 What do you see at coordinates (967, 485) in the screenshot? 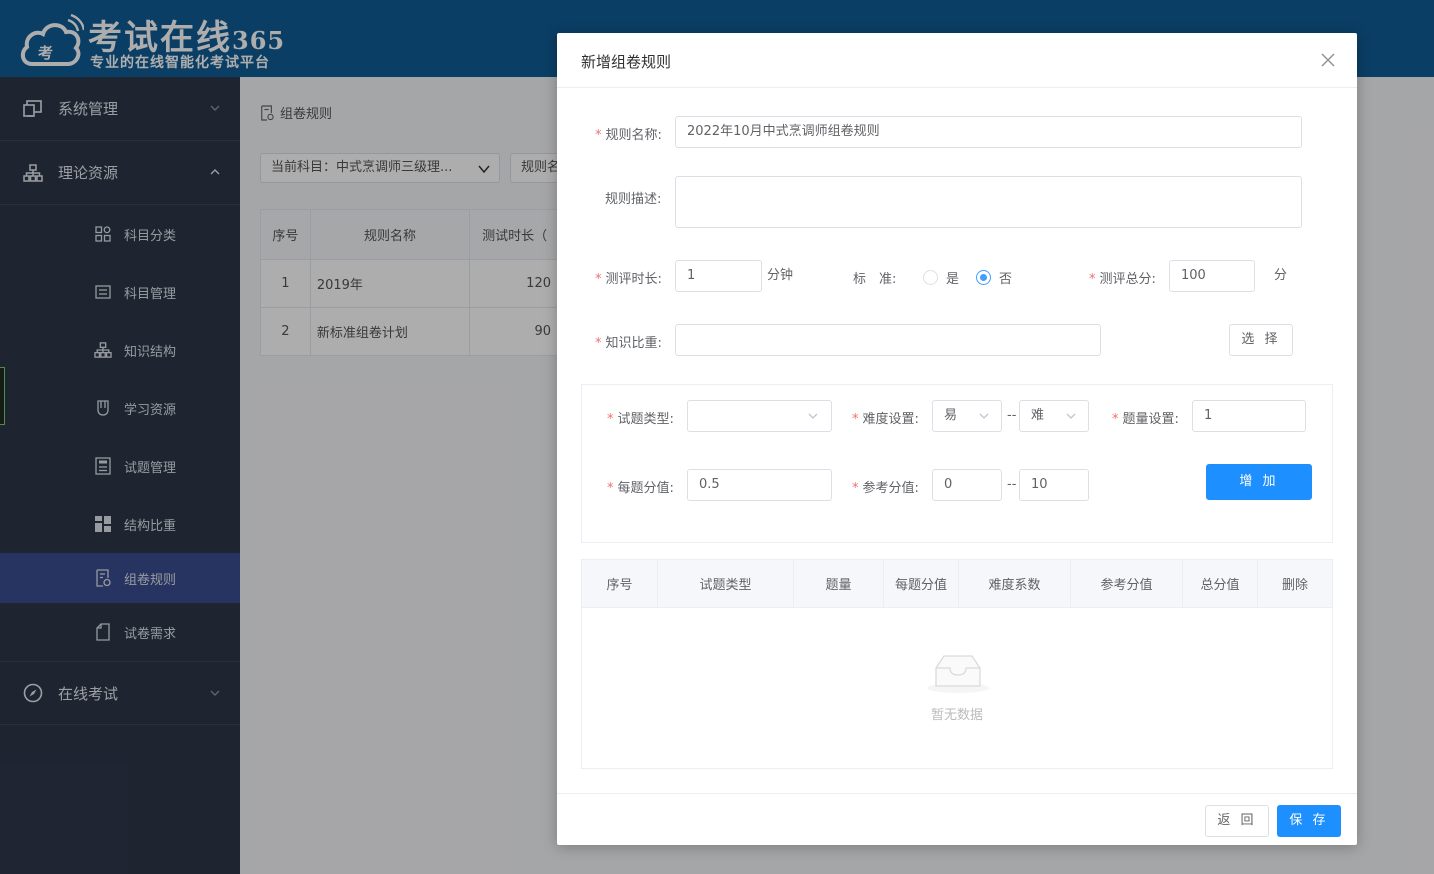
I see `ref-score-from-input: 0` at bounding box center [967, 485].